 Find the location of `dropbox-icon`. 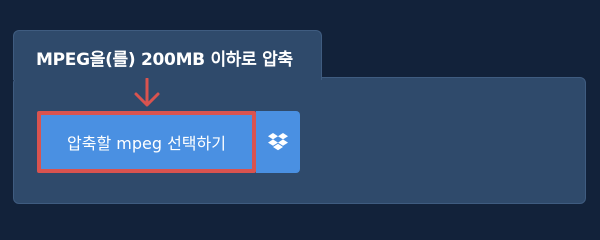

dropbox-icon is located at coordinates (278, 142).